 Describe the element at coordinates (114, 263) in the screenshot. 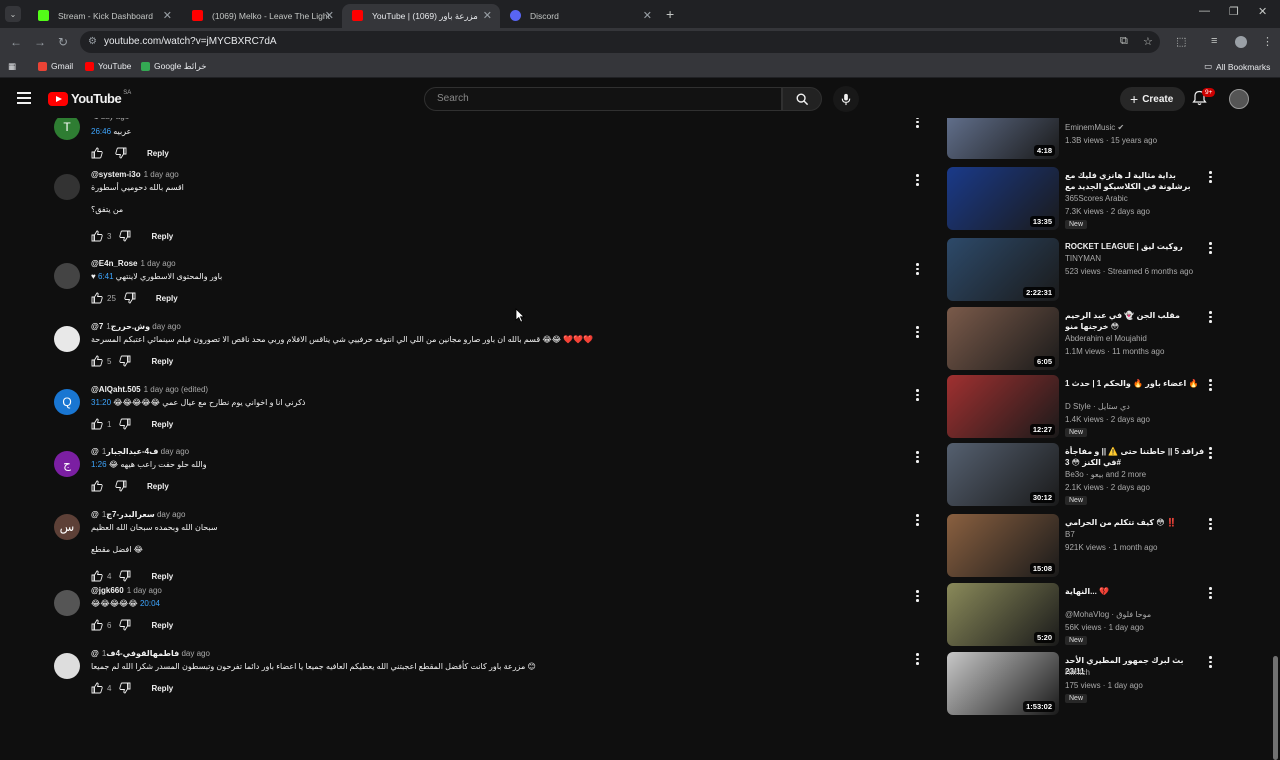

I see `comment-author: @E4n_Rose` at that location.